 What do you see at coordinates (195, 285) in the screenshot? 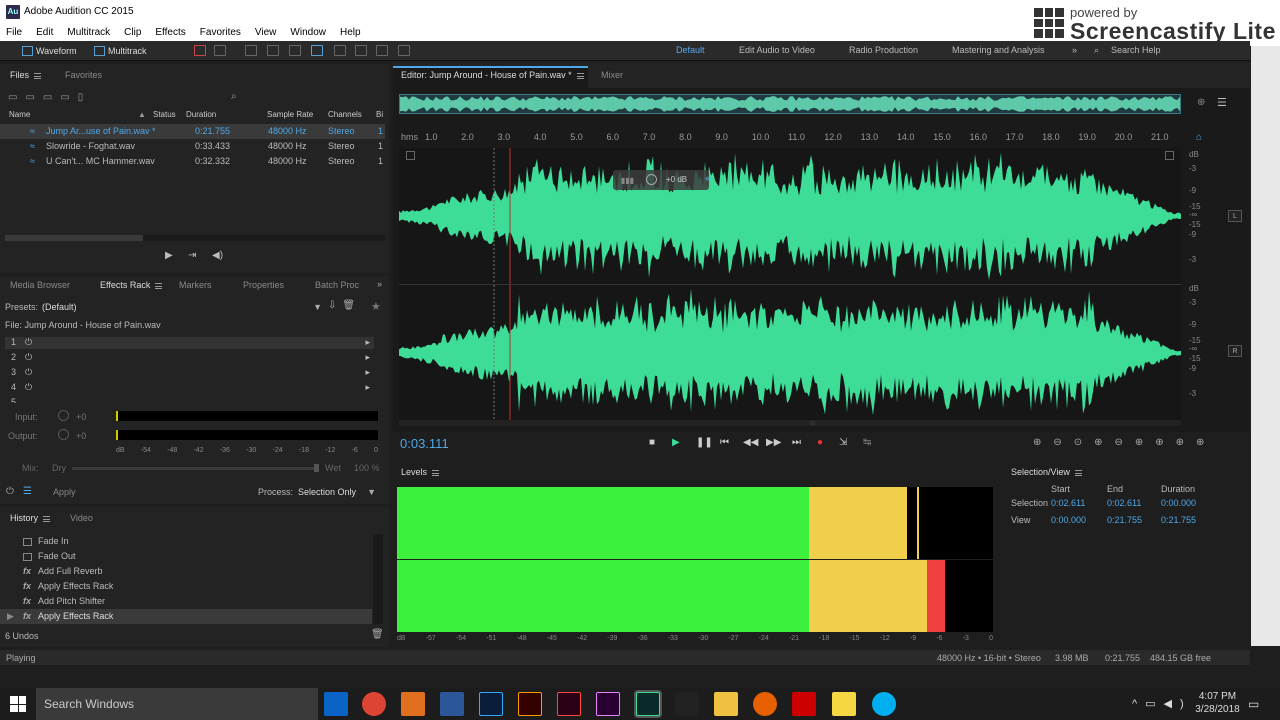
I see `tab-markers: Markers` at bounding box center [195, 285].